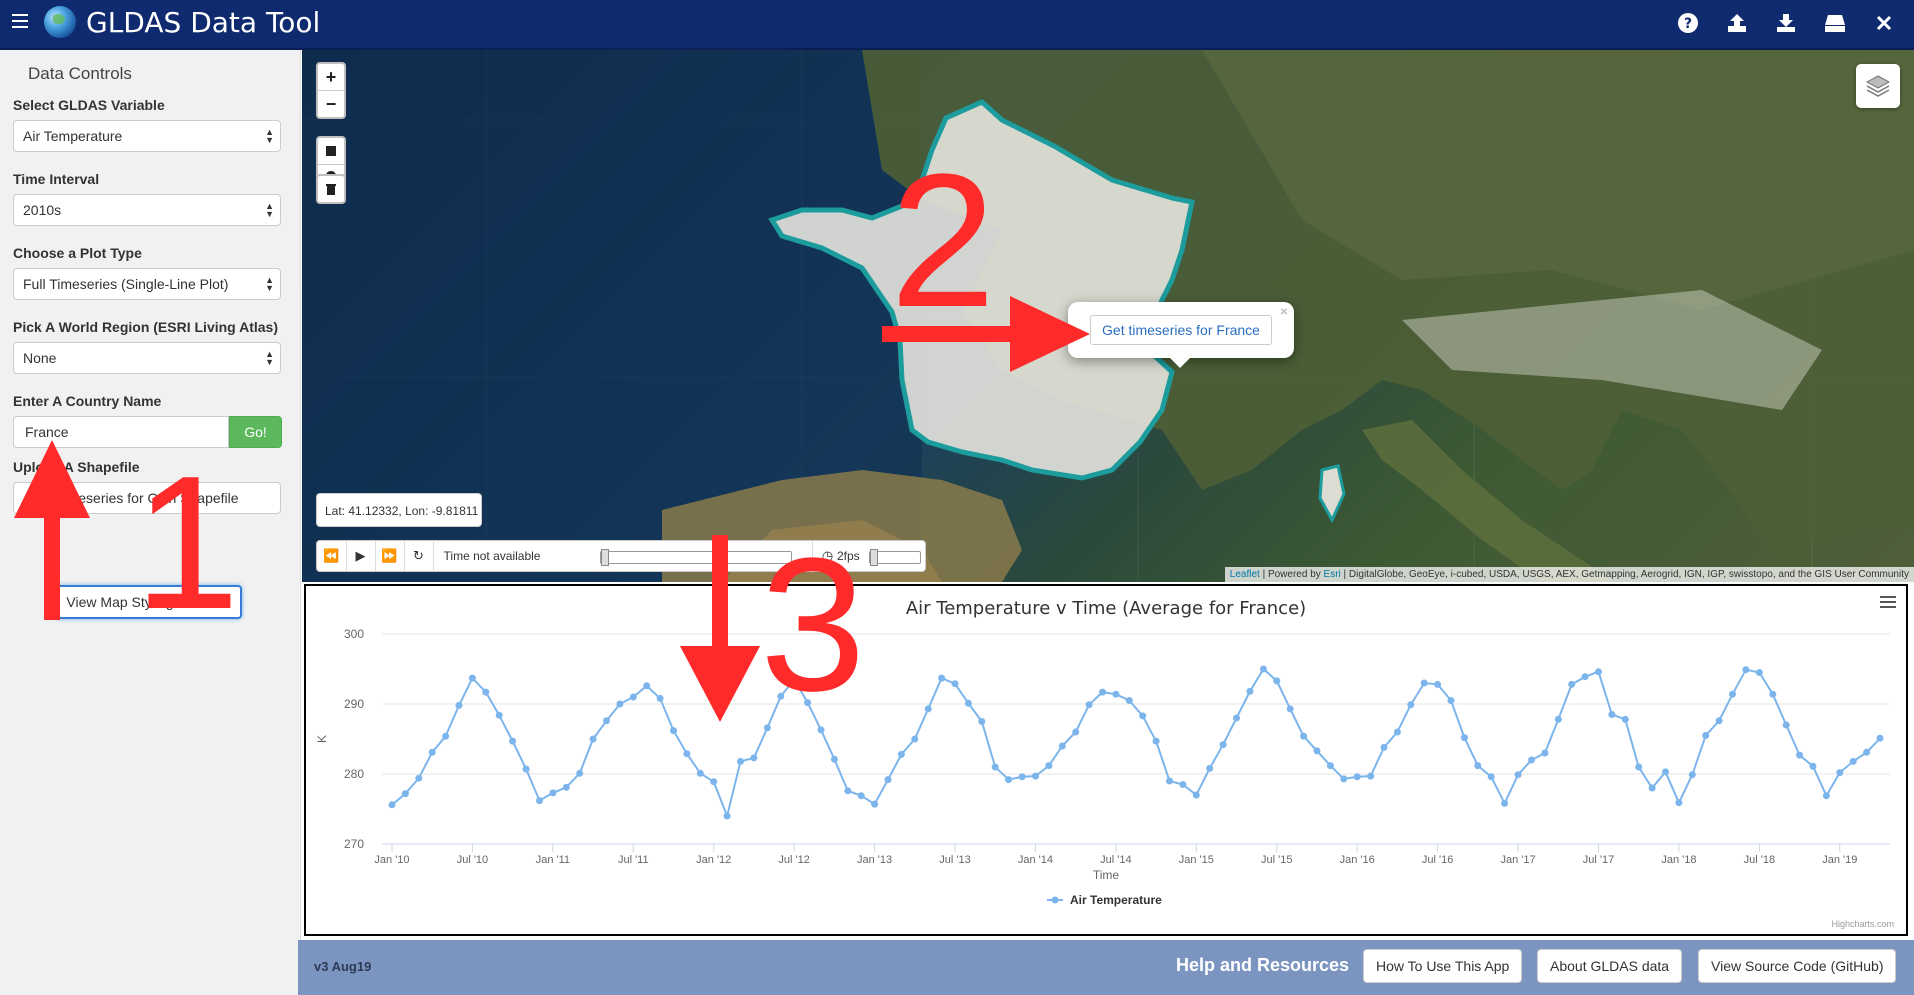 The height and width of the screenshot is (995, 1914). Describe the element at coordinates (1598, 860) in the screenshot. I see `x-tick-label: Jul '17` at that location.